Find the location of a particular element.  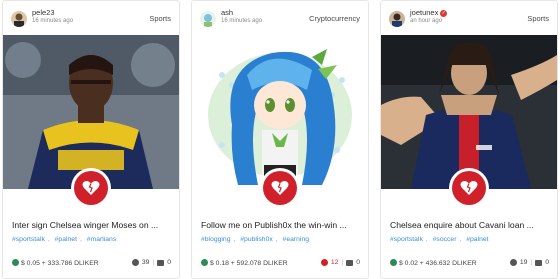

tag-link: #publish0x is located at coordinates (256, 239).